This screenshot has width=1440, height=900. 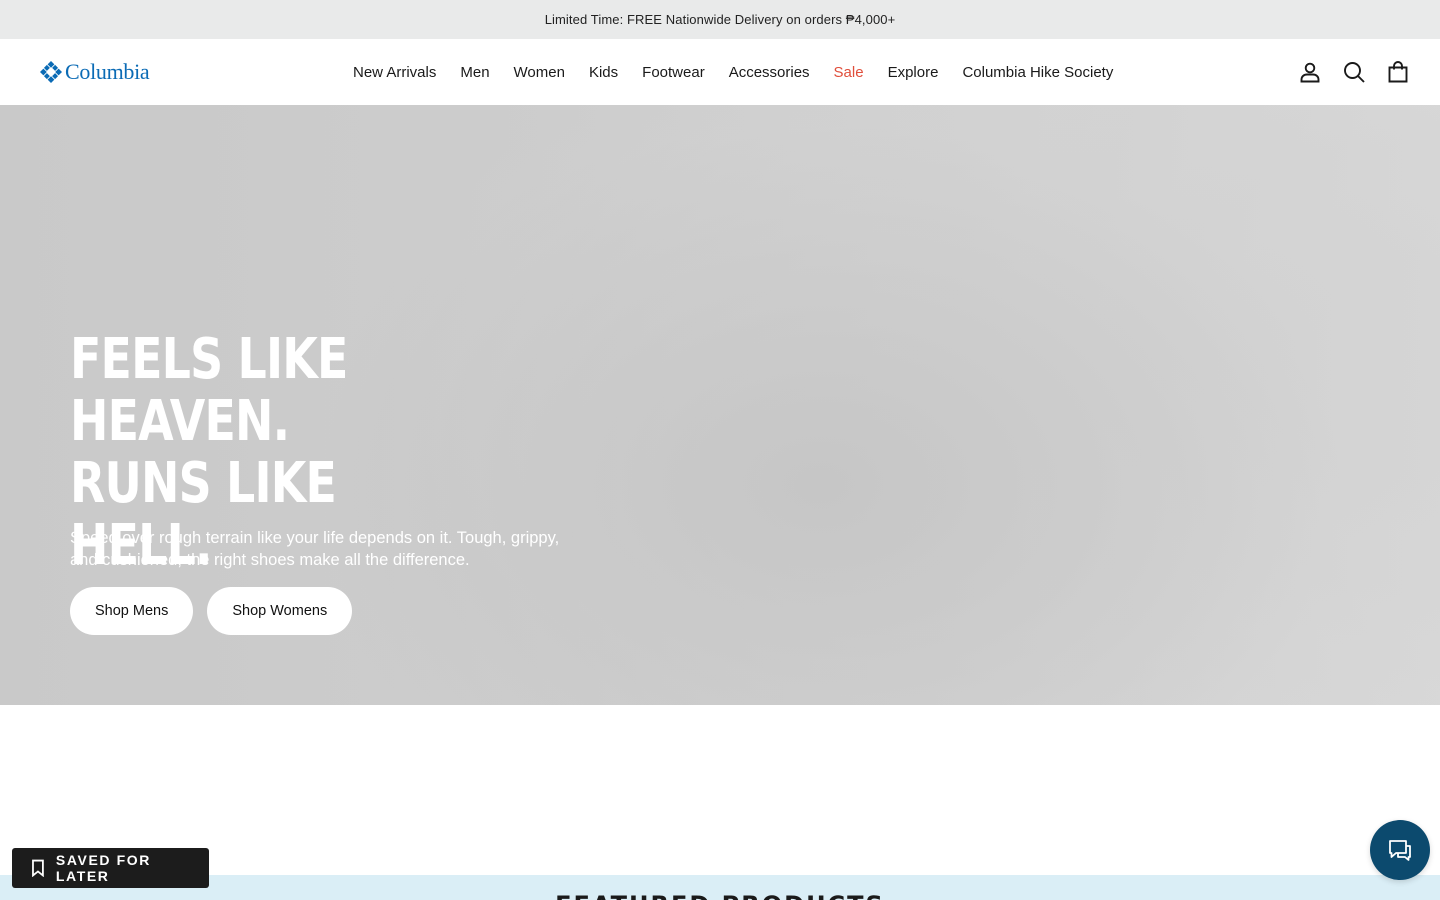 What do you see at coordinates (1398, 72) in the screenshot?
I see `cart-icon` at bounding box center [1398, 72].